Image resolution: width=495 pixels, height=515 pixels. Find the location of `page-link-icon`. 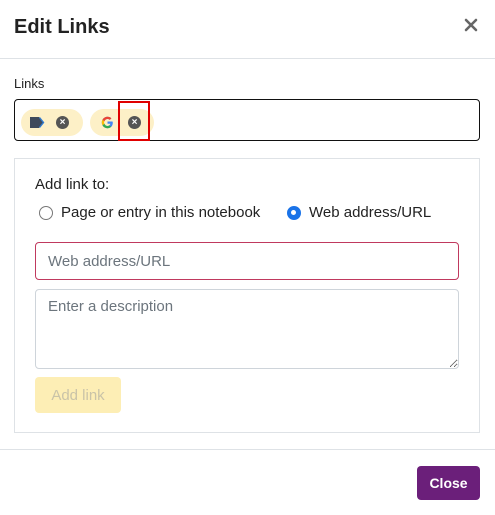

page-link-icon is located at coordinates (37, 122).